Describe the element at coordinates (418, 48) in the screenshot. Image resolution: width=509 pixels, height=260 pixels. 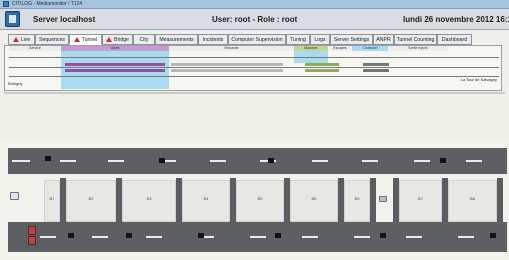
I see `zone-sortie: Sortie Inpuls` at that location.